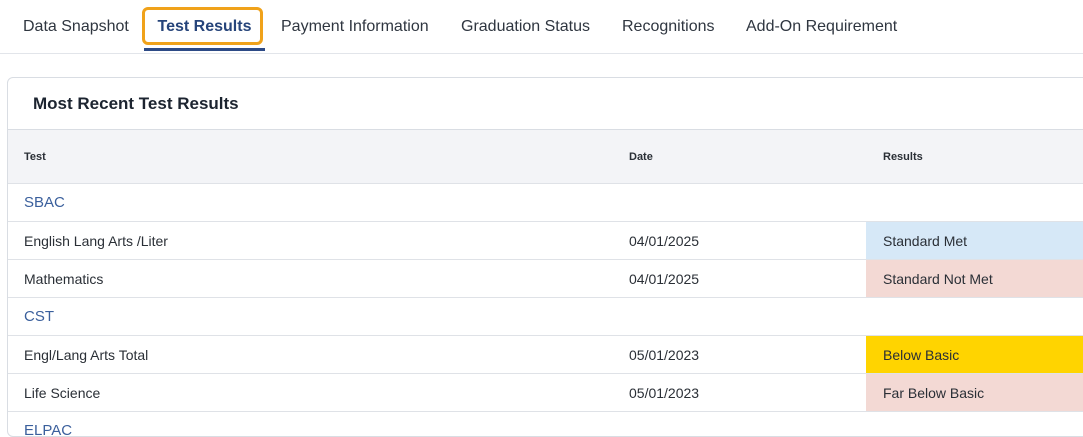 The height and width of the screenshot is (437, 1083). Describe the element at coordinates (64, 278) in the screenshot. I see `test-name: Mathematics` at that location.